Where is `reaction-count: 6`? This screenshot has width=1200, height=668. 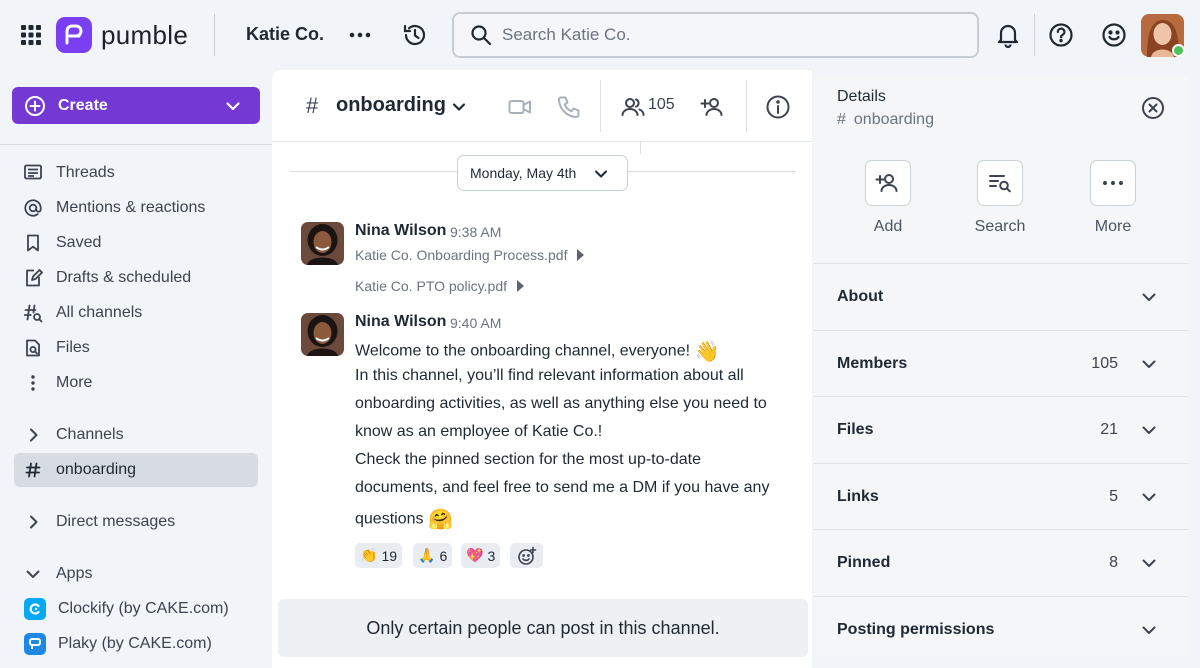 reaction-count: 6 is located at coordinates (443, 555).